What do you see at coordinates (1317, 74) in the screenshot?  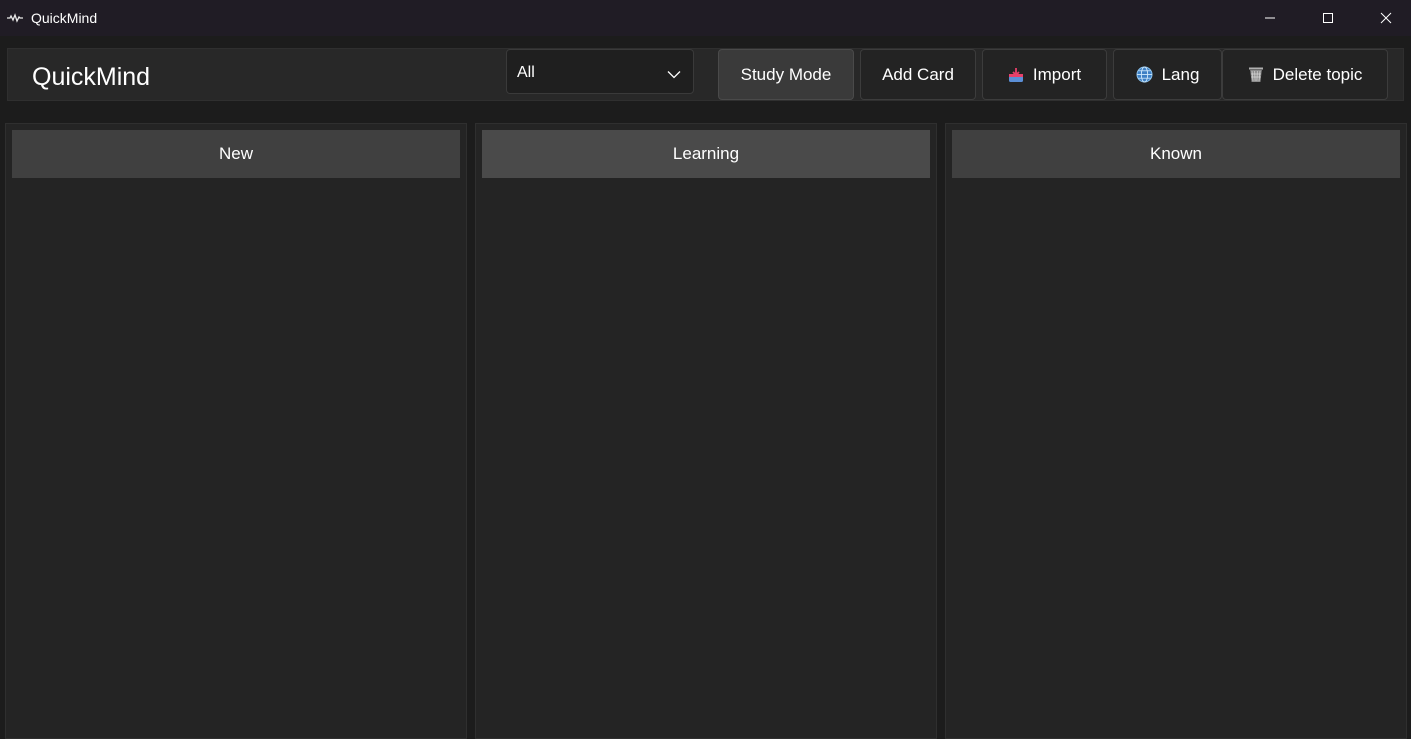 I see `delete-topic-label: Delete topic` at bounding box center [1317, 74].